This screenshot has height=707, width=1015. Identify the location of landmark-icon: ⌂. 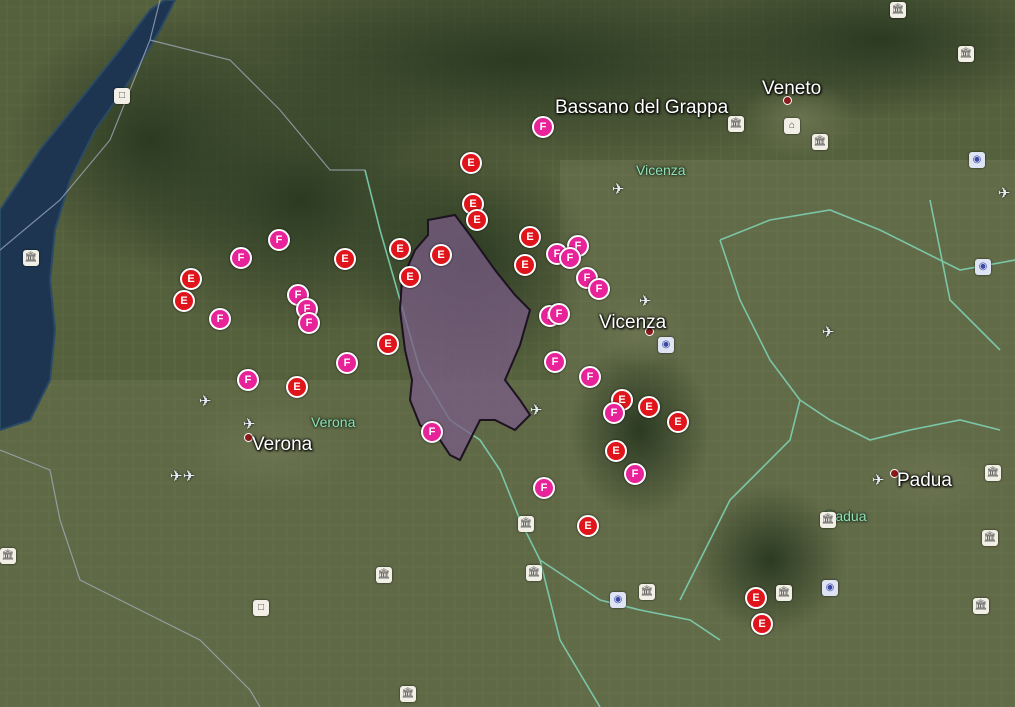
(792, 126).